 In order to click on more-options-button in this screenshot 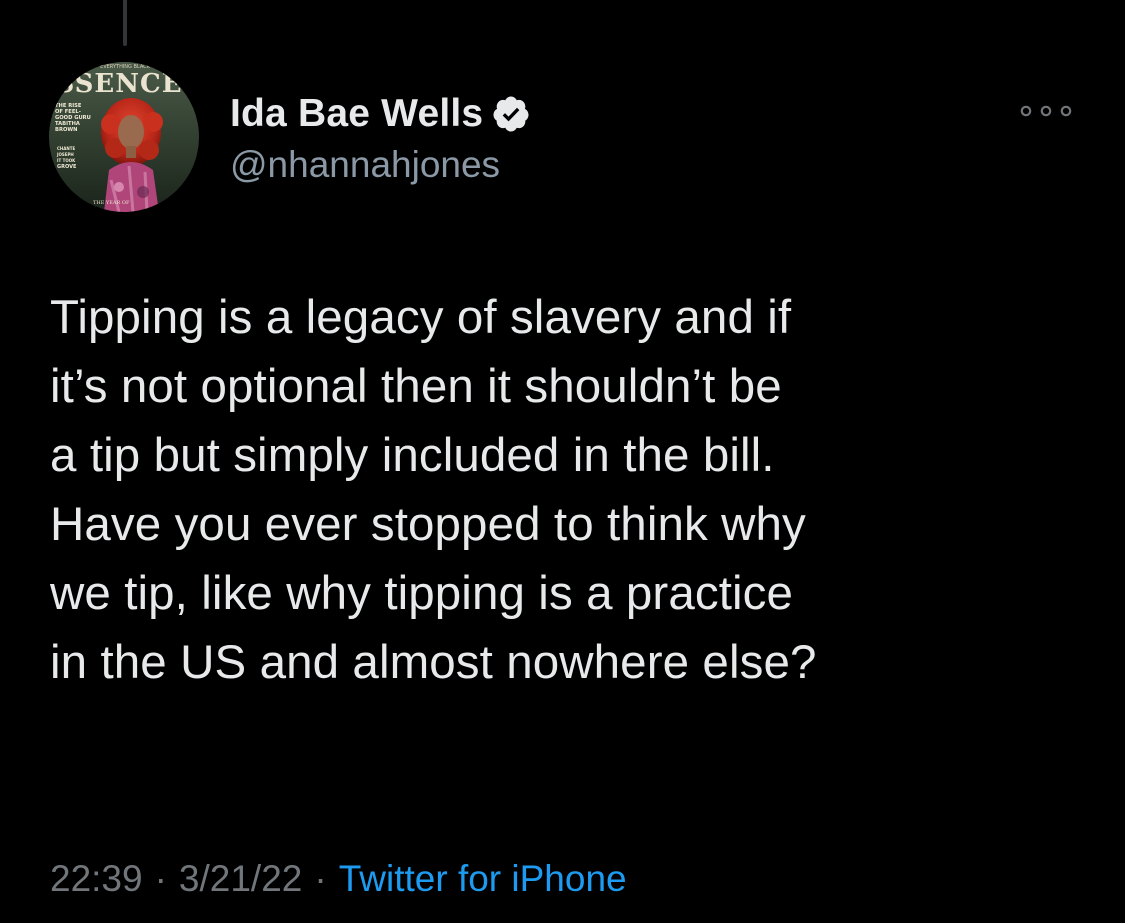, I will do `click(1046, 111)`.